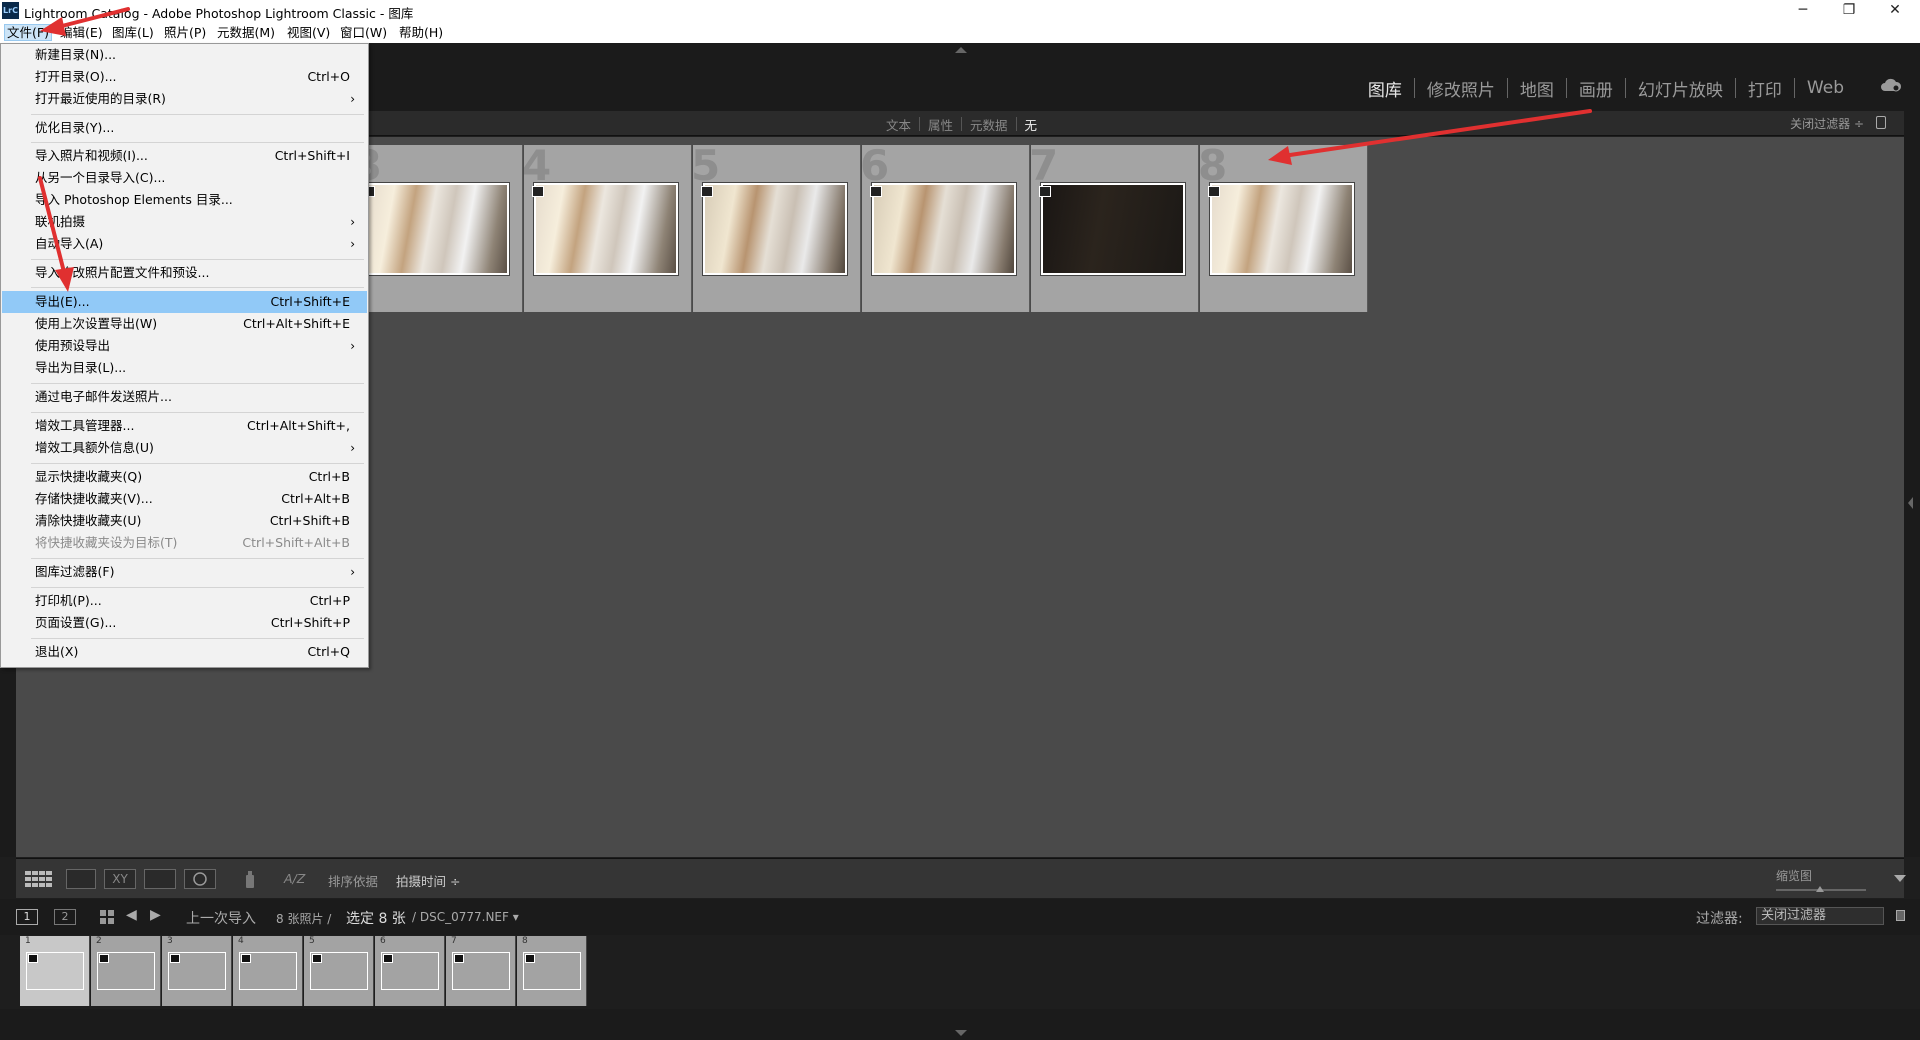 Image resolution: width=1920 pixels, height=1040 pixels. Describe the element at coordinates (525, 941) in the screenshot. I see `filmstrip-index: 8` at that location.